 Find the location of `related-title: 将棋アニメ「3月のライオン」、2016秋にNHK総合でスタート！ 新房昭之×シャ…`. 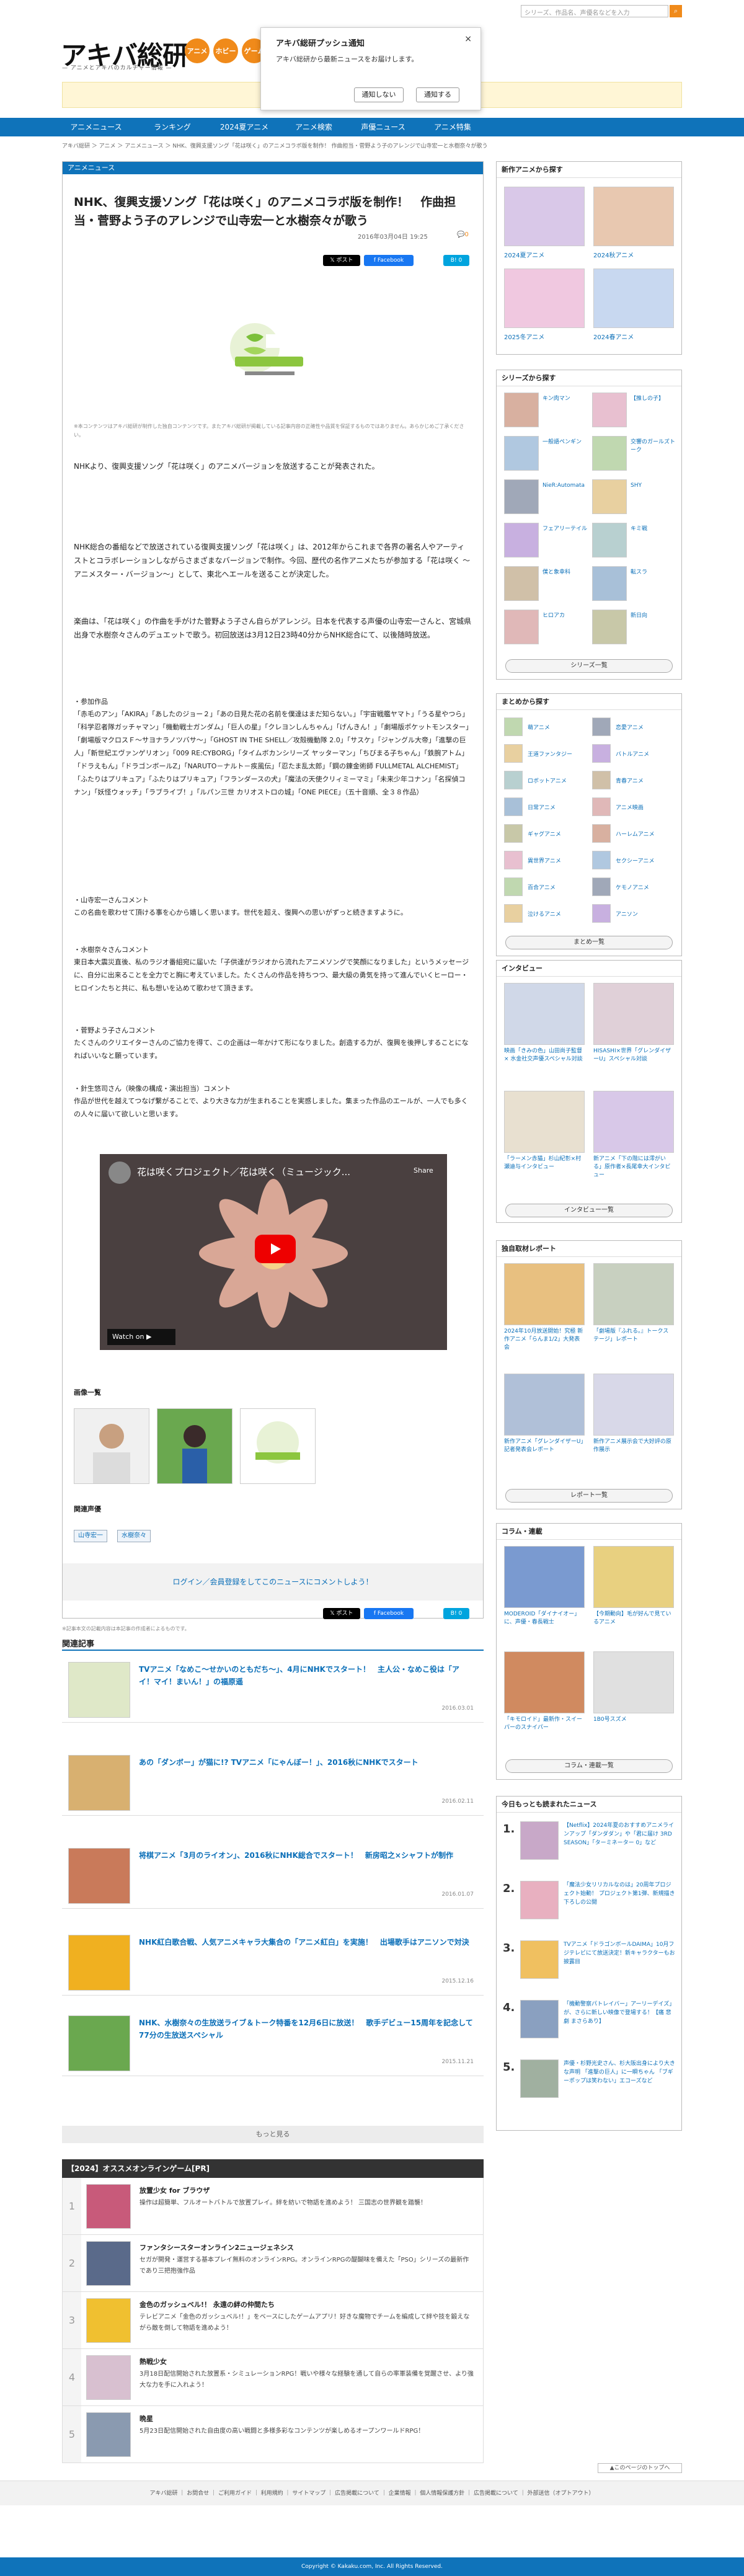

related-title: 将棋アニメ「3月のライオン」、2016秋にNHK総合でスタート！ 新房昭之×シャ… is located at coordinates (306, 1855).